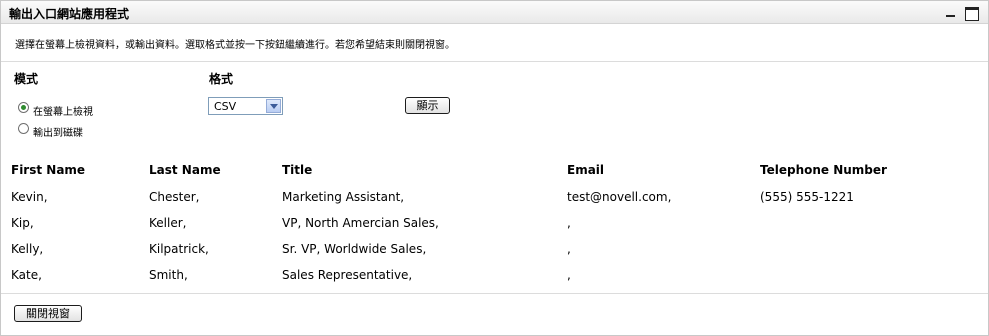  Describe the element at coordinates (26, 275) in the screenshot. I see `cell-first-name: Kate,` at that location.